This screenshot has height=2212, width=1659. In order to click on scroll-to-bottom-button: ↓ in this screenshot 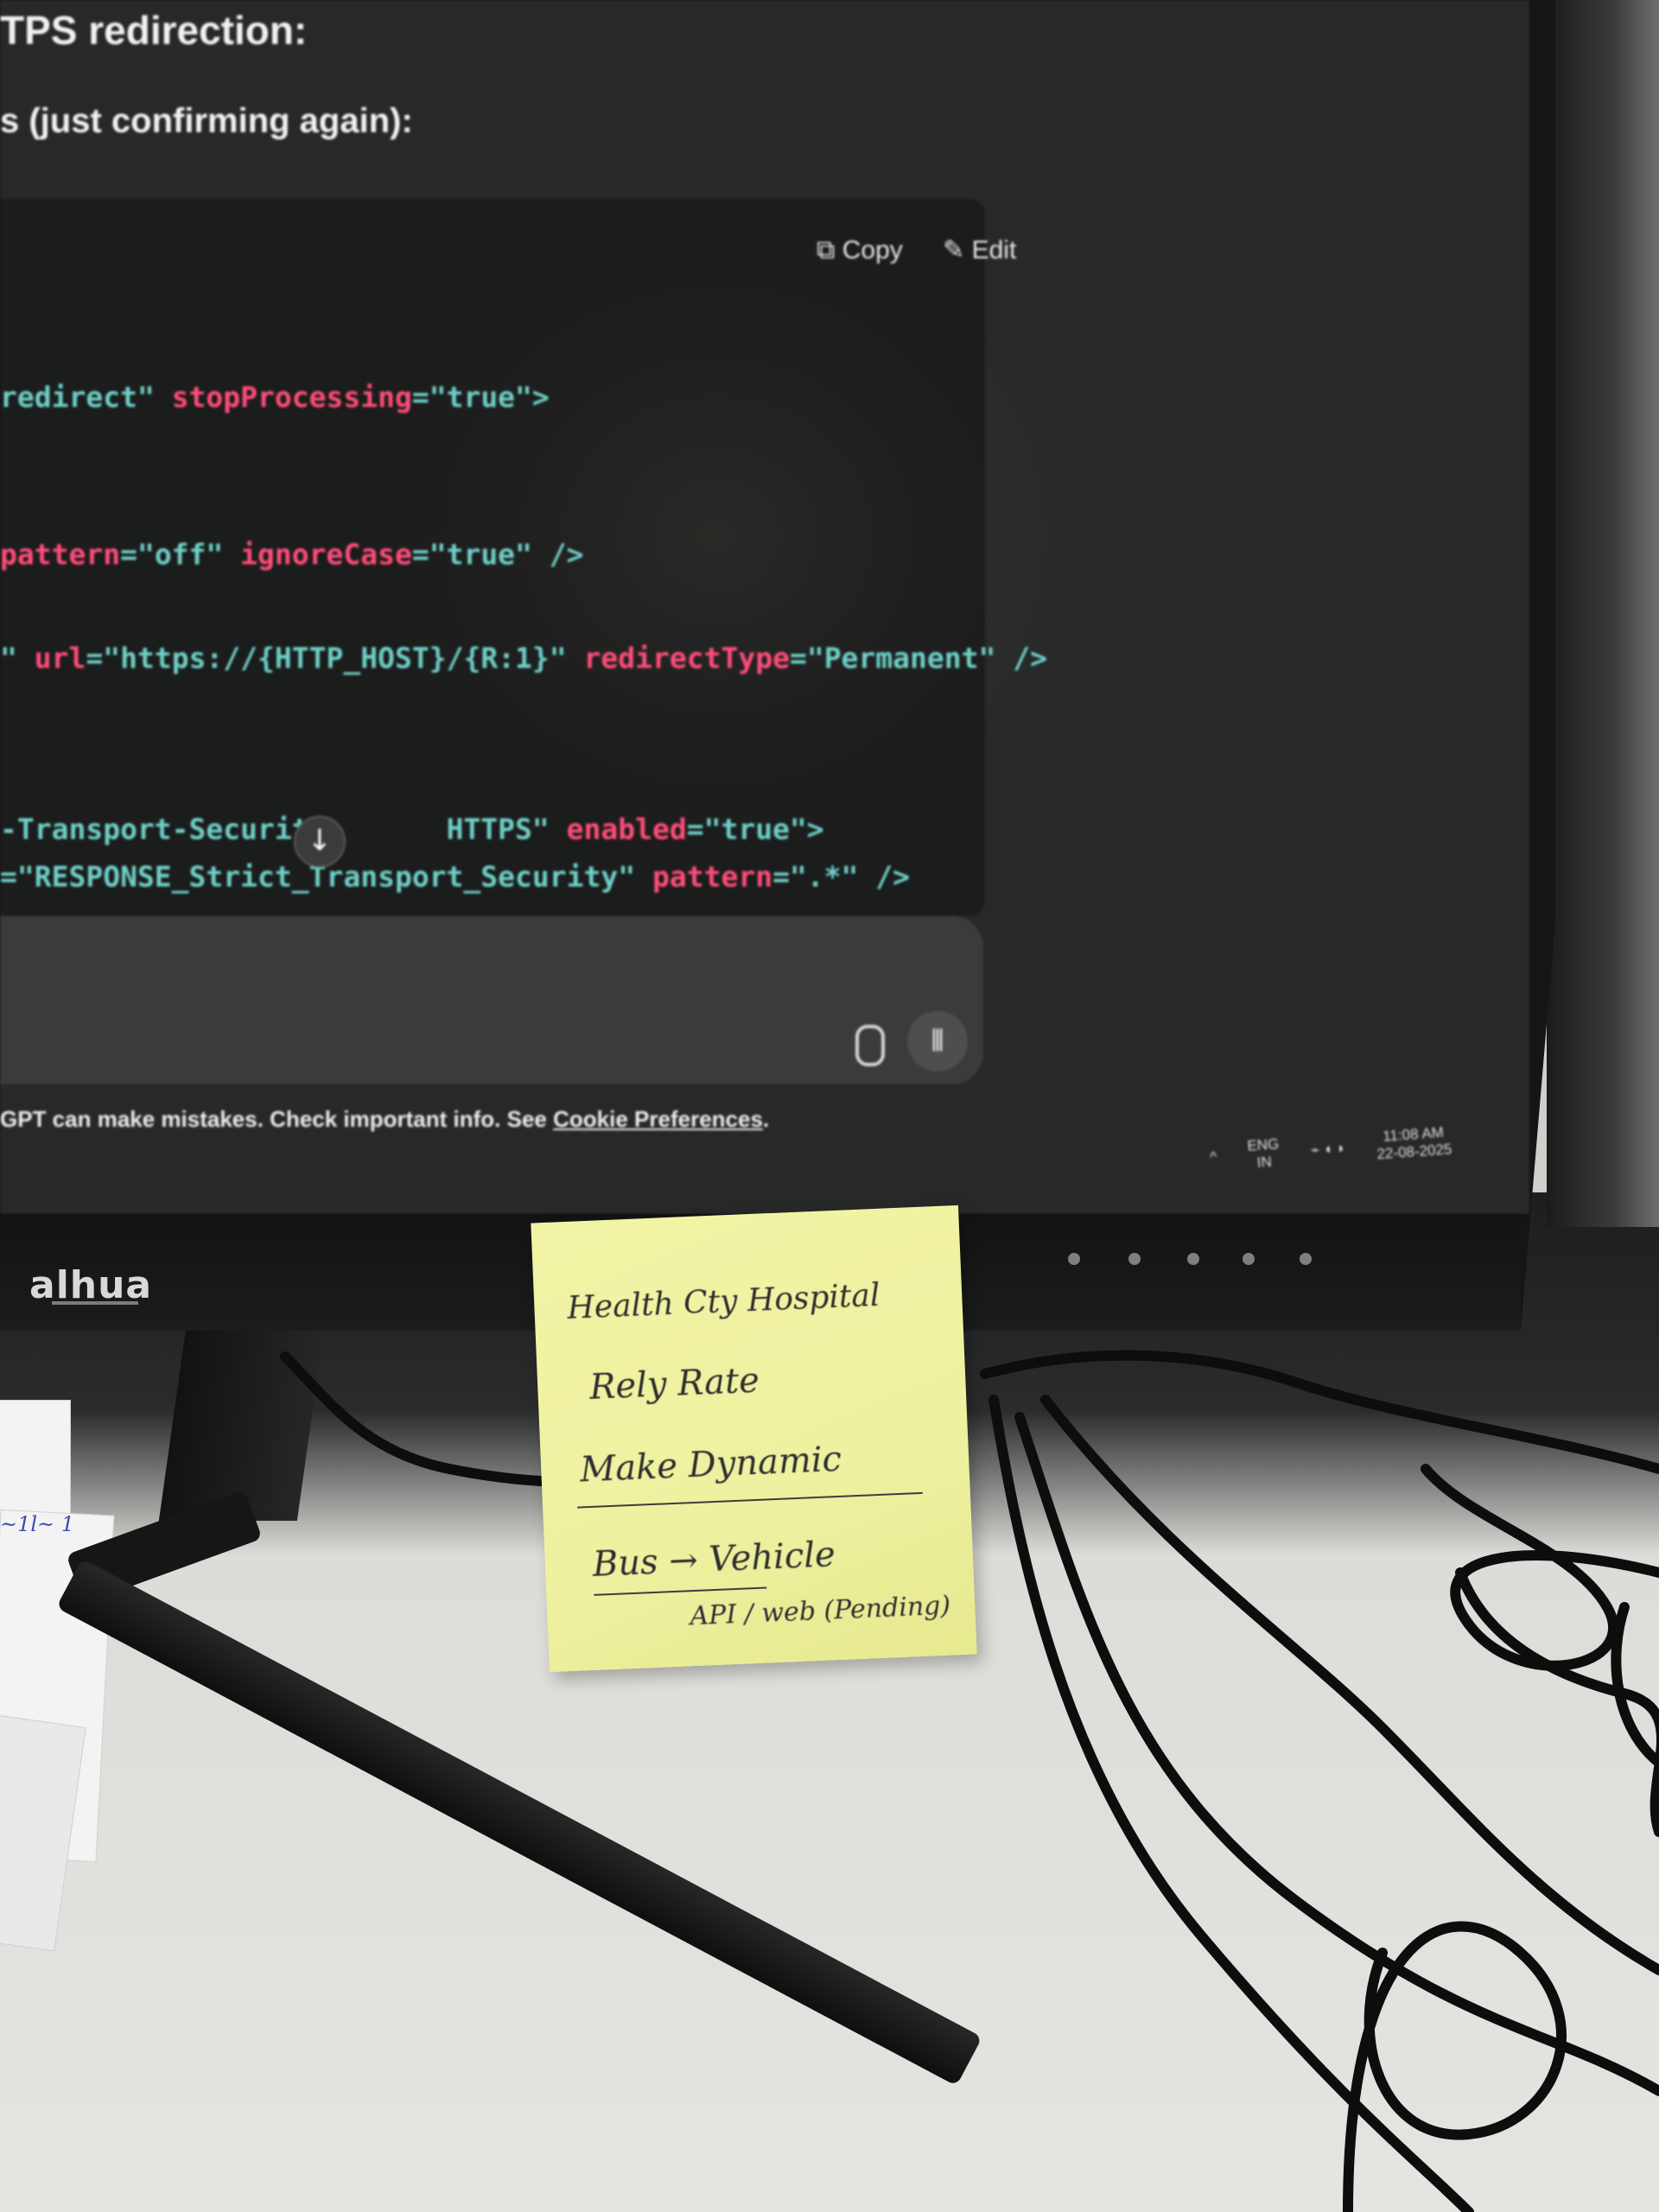, I will do `click(320, 842)`.